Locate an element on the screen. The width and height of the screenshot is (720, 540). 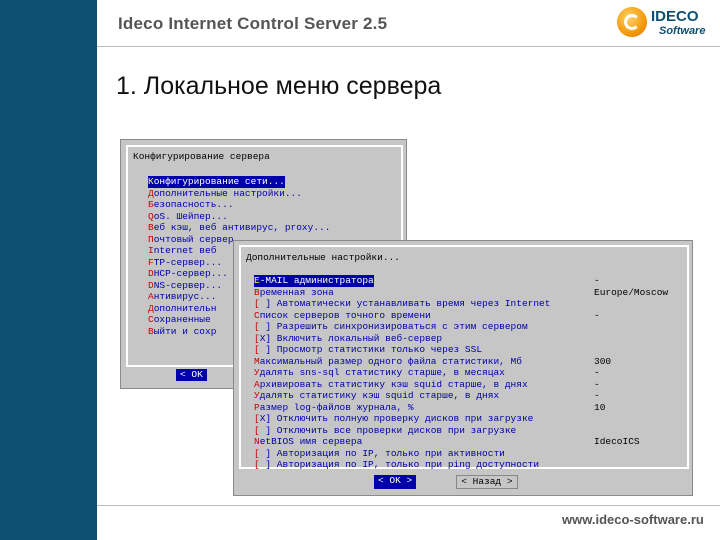
footer-divider is located at coordinates (408, 505).